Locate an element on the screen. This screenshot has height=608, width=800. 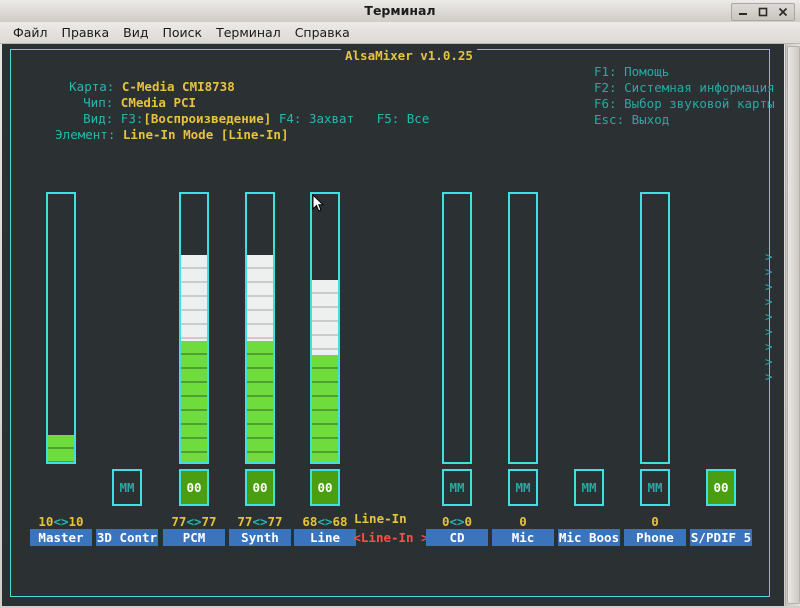
alsamixer-title: AlsaMixer v1.0.25 is located at coordinates (409, 55).